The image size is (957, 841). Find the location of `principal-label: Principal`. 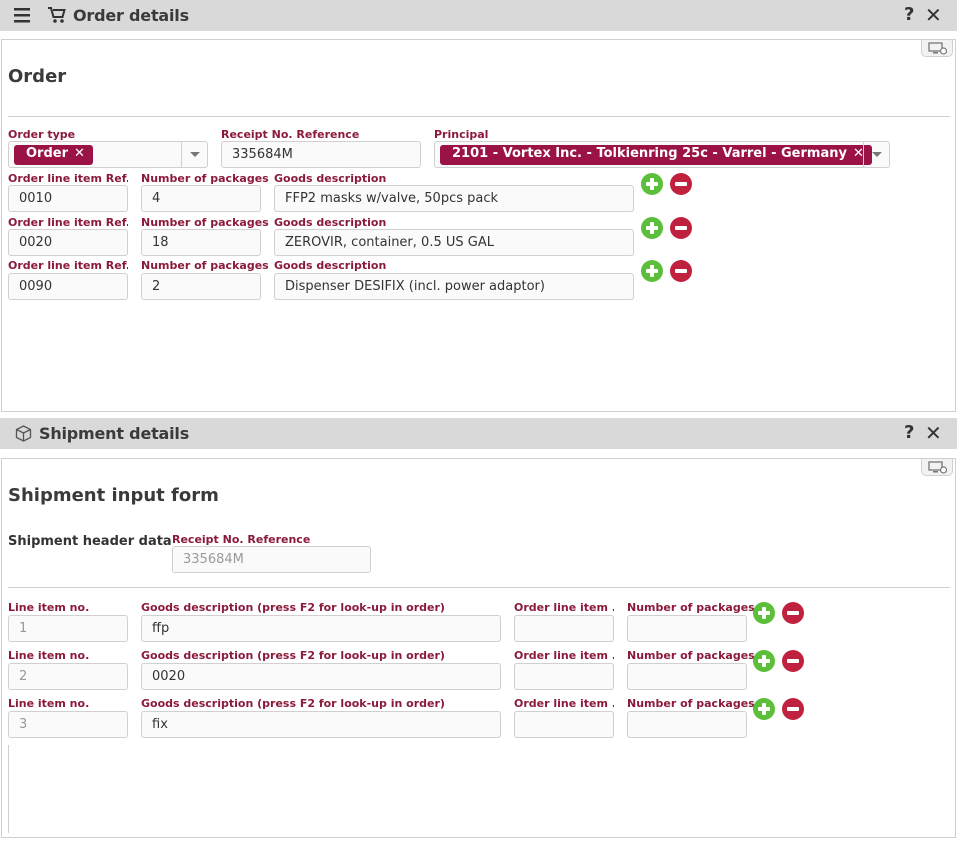

principal-label: Principal is located at coordinates (461, 134).